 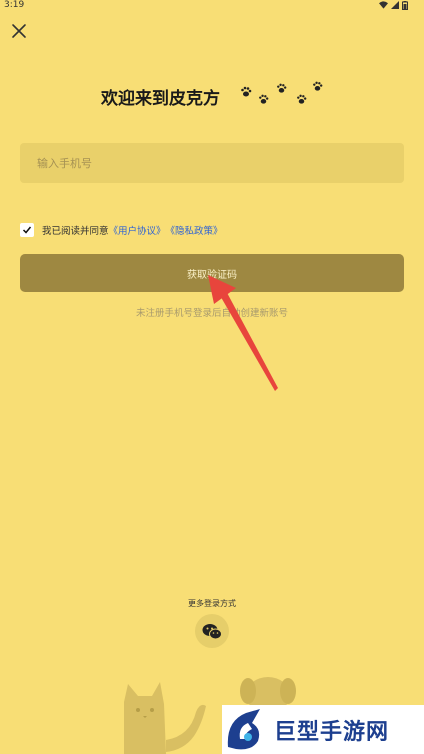 I want to click on watermark-text: 巨型手游网, so click(x=332, y=732).